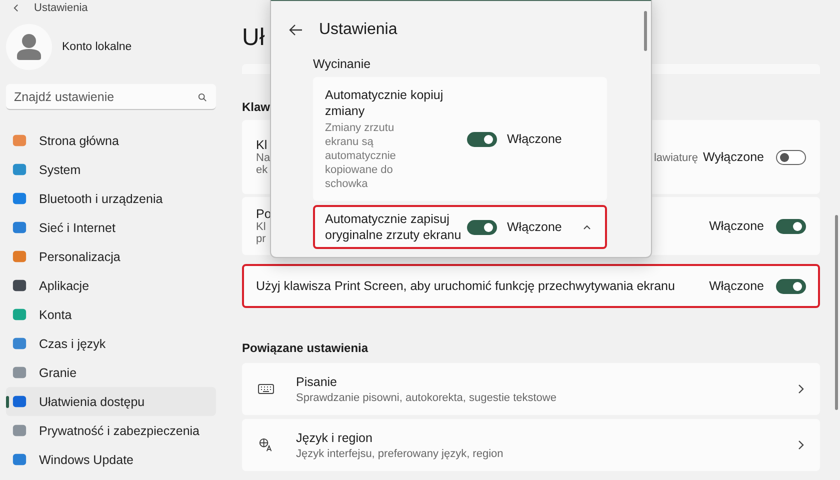  I want to click on setting-description: ek, so click(262, 170).